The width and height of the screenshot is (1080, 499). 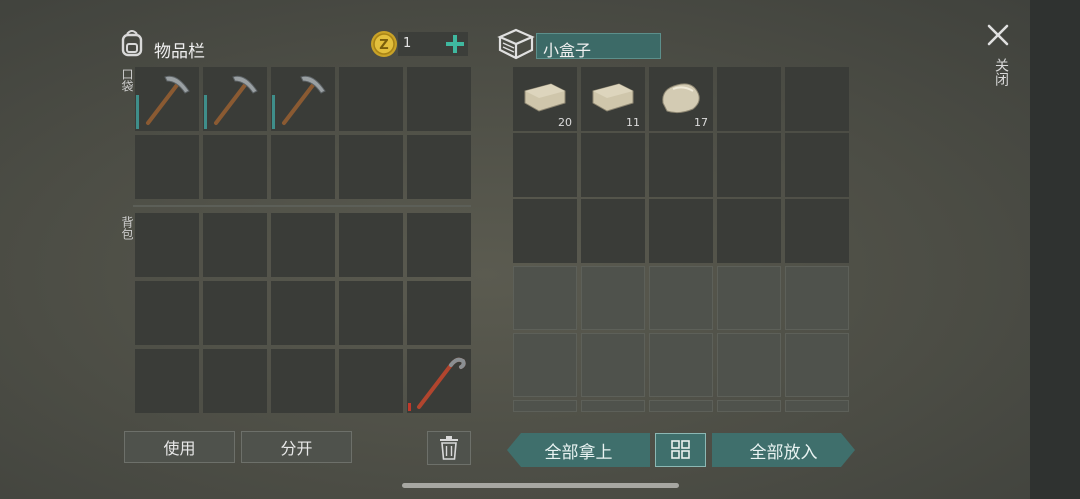 I want to click on right-edge-strip, so click(x=1055, y=249).